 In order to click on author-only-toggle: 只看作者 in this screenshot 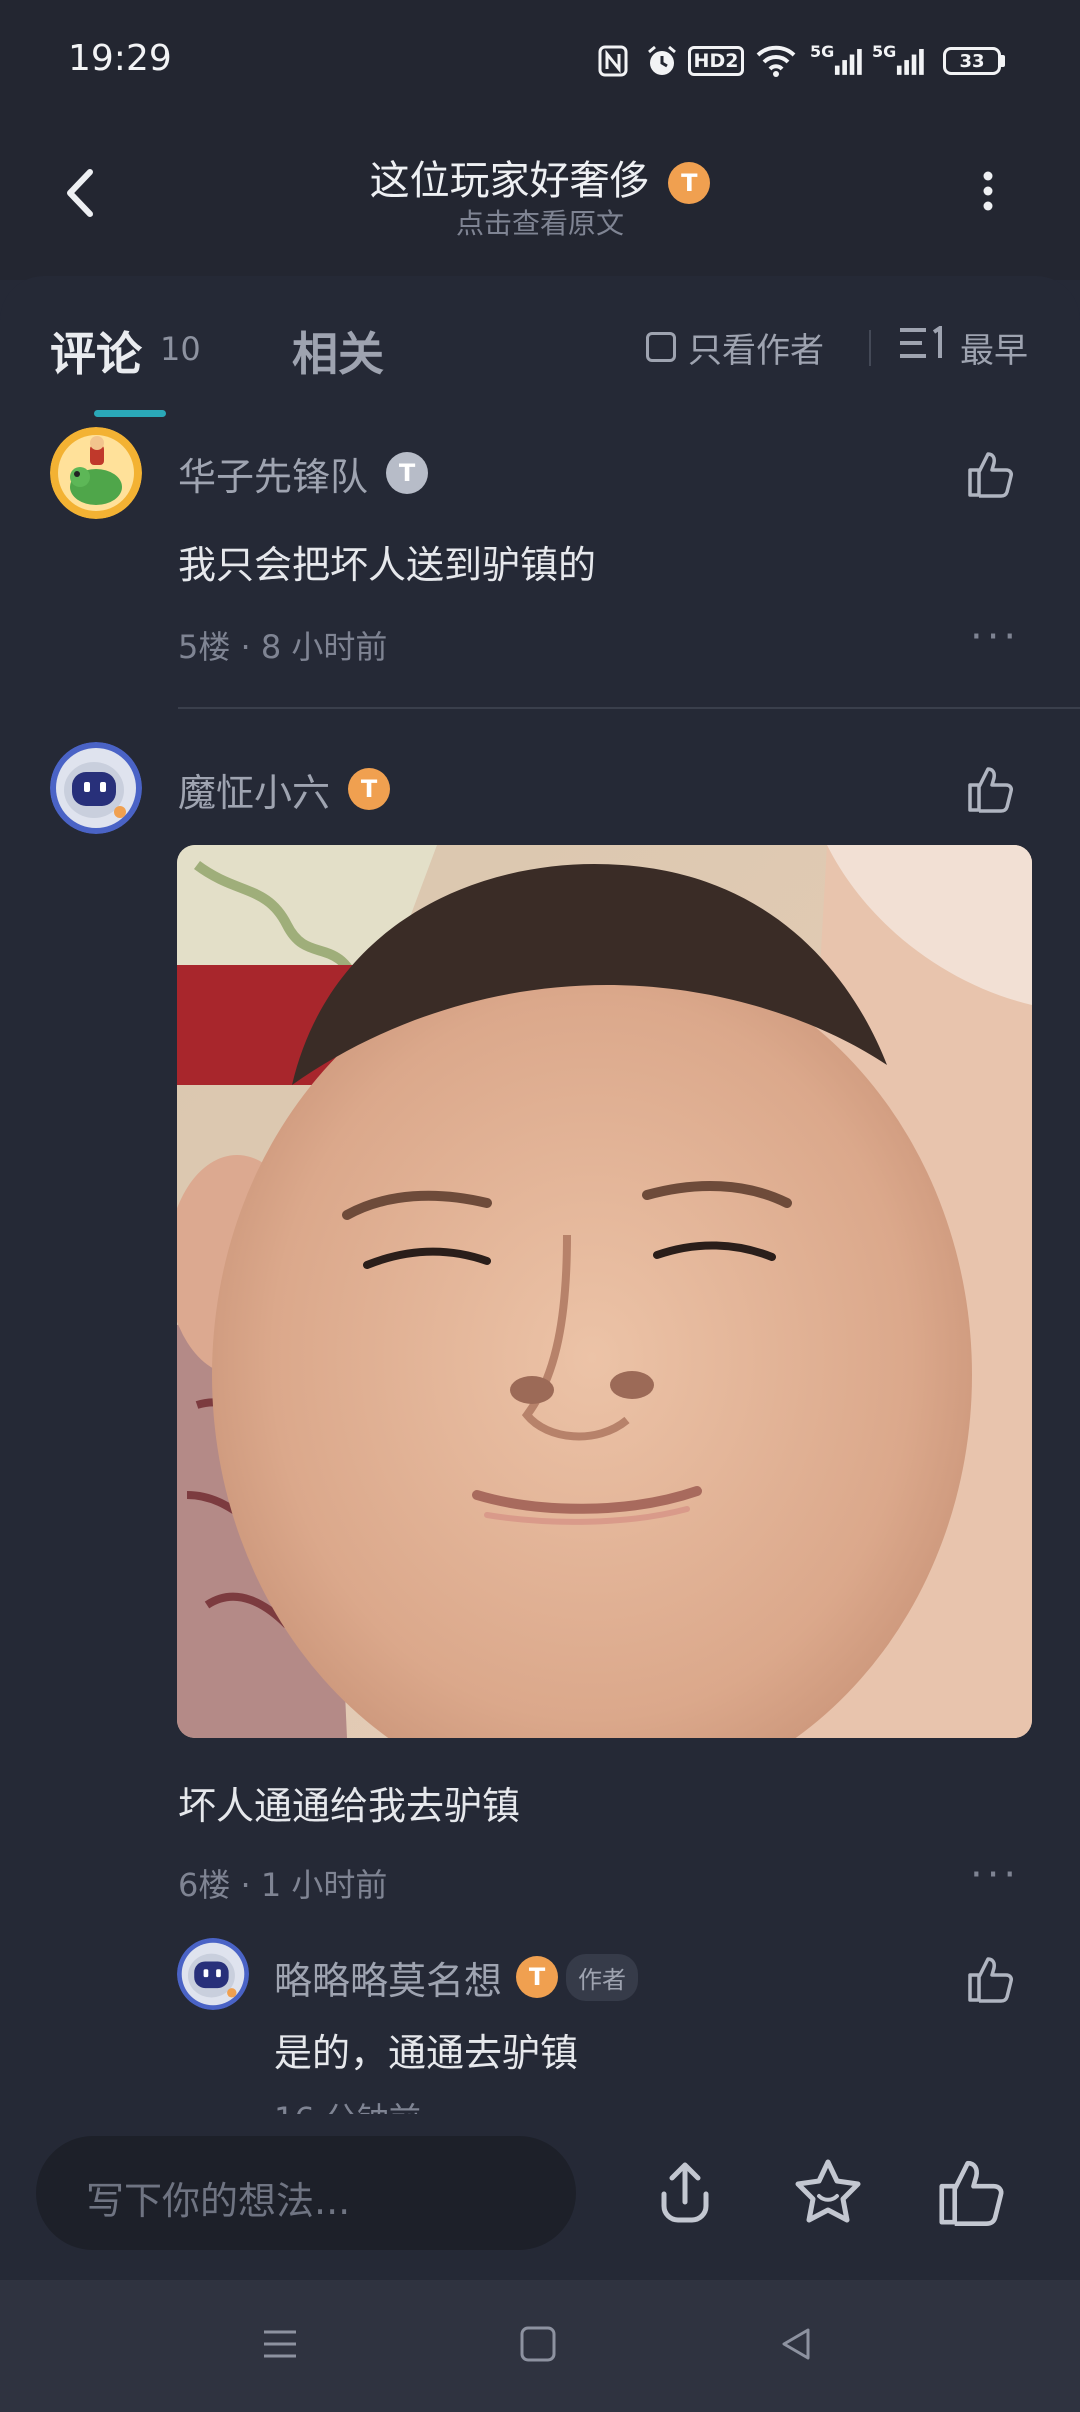, I will do `click(735, 347)`.